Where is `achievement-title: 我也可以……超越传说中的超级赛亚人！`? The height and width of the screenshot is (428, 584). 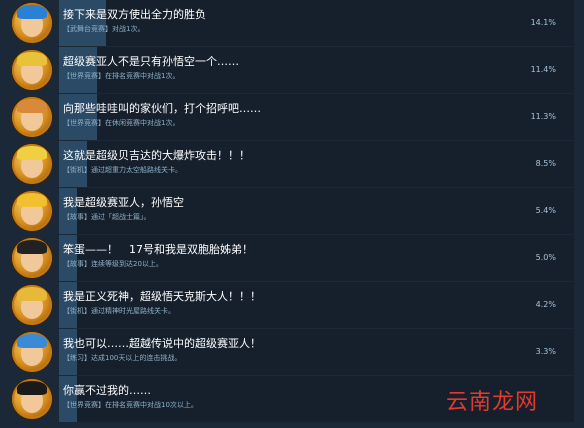 achievement-title: 我也可以……超越传说中的超级赛亚人！ is located at coordinates (162, 343).